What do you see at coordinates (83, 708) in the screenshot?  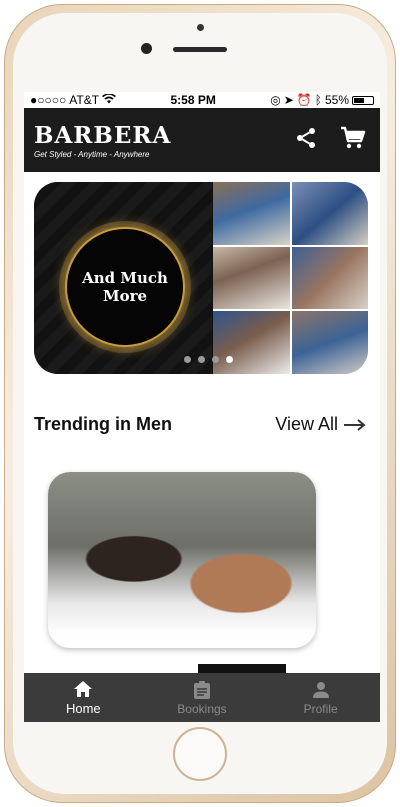 I see `nav-label: Home` at bounding box center [83, 708].